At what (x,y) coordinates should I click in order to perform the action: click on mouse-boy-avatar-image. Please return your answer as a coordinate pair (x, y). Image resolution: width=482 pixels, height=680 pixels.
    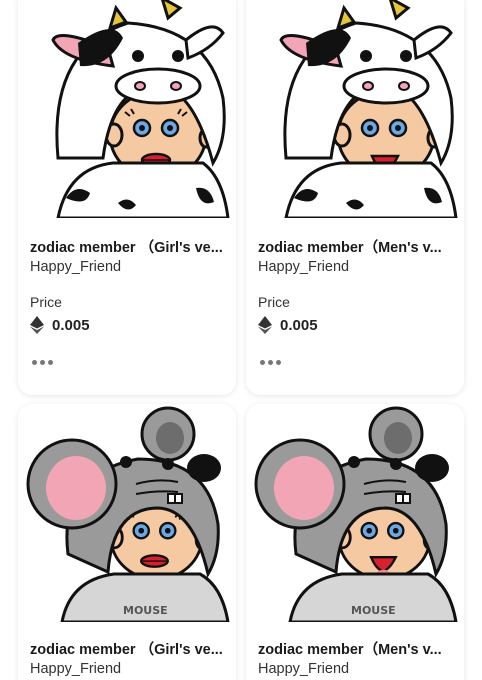
    Looking at the image, I should click on (355, 513).